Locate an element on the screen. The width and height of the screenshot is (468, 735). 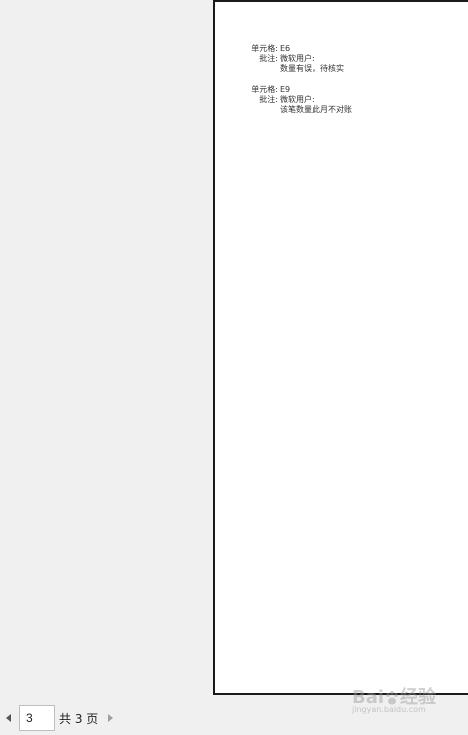
page-navigator: 共 3 页 is located at coordinates (57, 718).